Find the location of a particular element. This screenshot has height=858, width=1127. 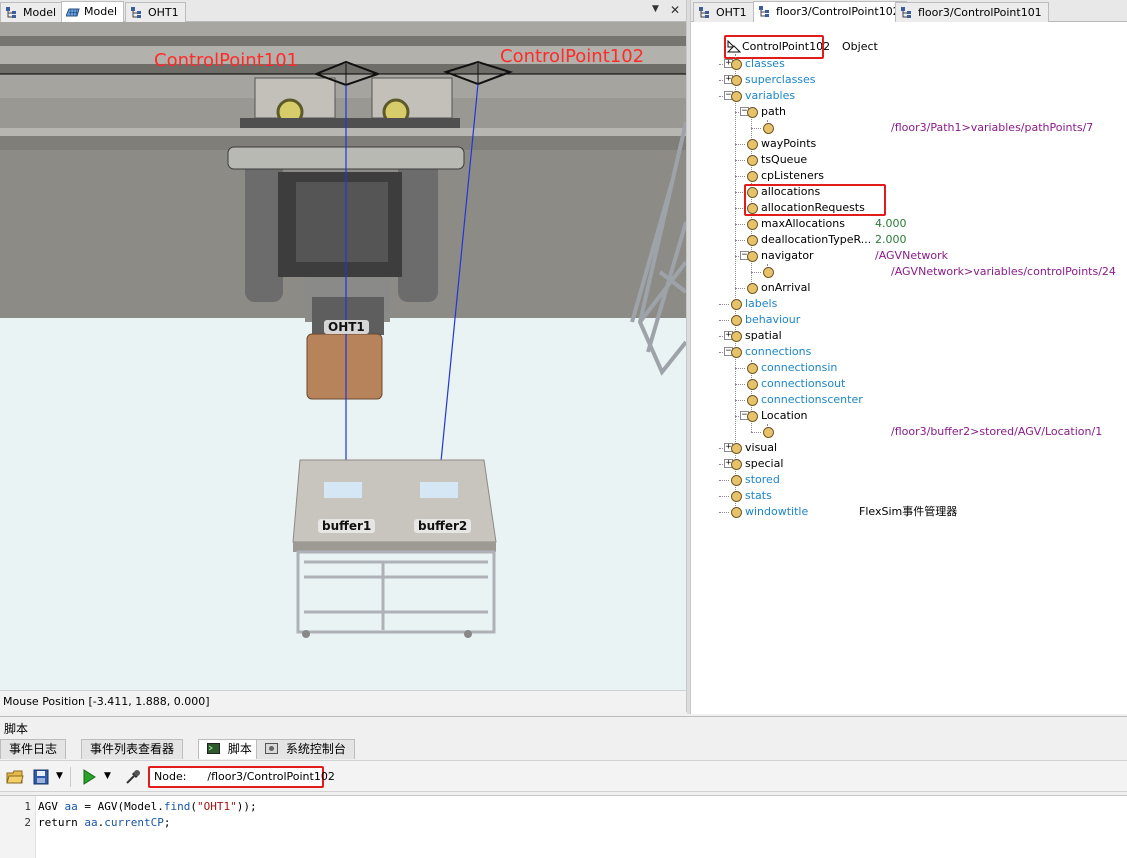

tree-item-label: superclasses is located at coordinates (780, 79).